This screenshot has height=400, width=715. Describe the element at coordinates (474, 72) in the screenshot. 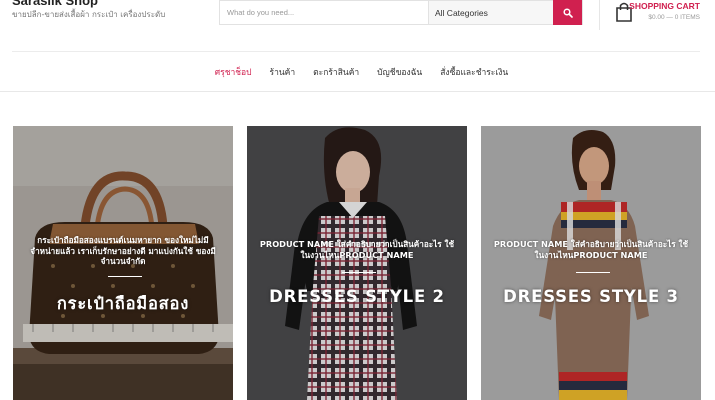

I see `nav-item-checkout: สั่งซื้อและชำระเงิน` at that location.